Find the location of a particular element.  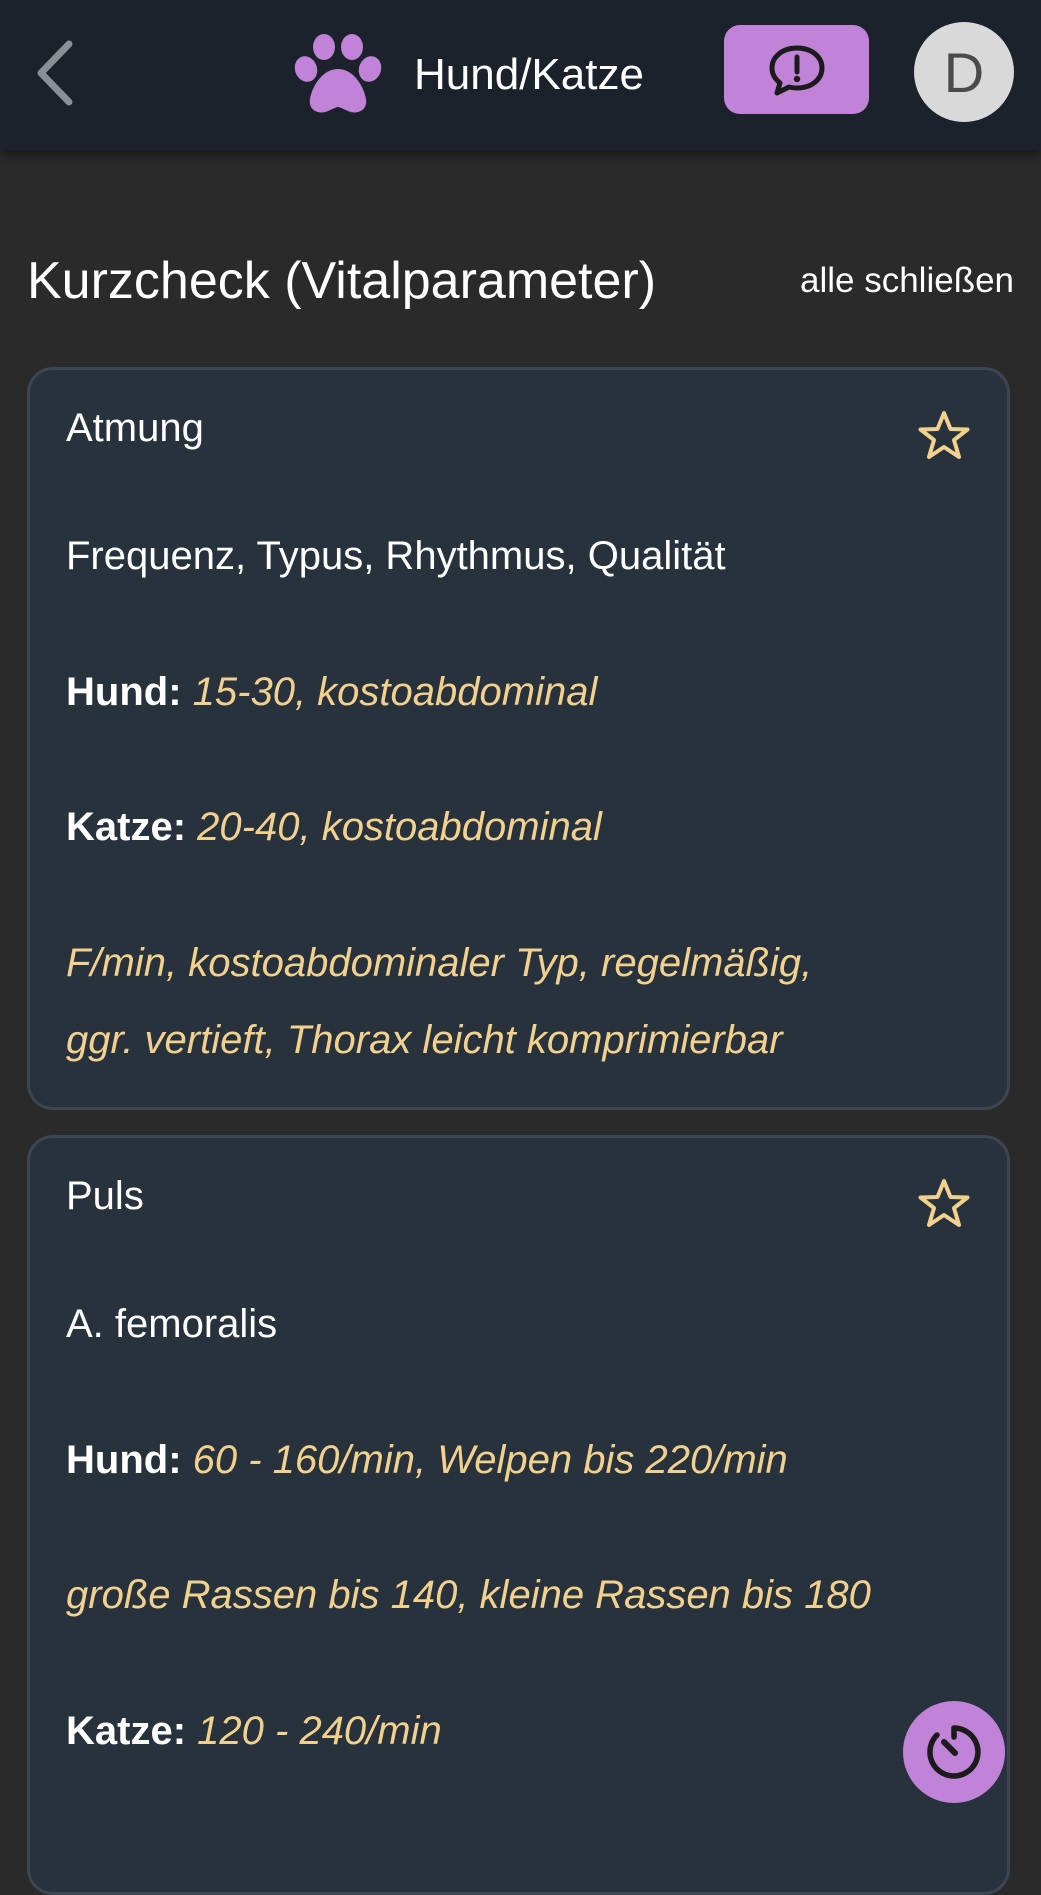

feedback-button is located at coordinates (796, 69).